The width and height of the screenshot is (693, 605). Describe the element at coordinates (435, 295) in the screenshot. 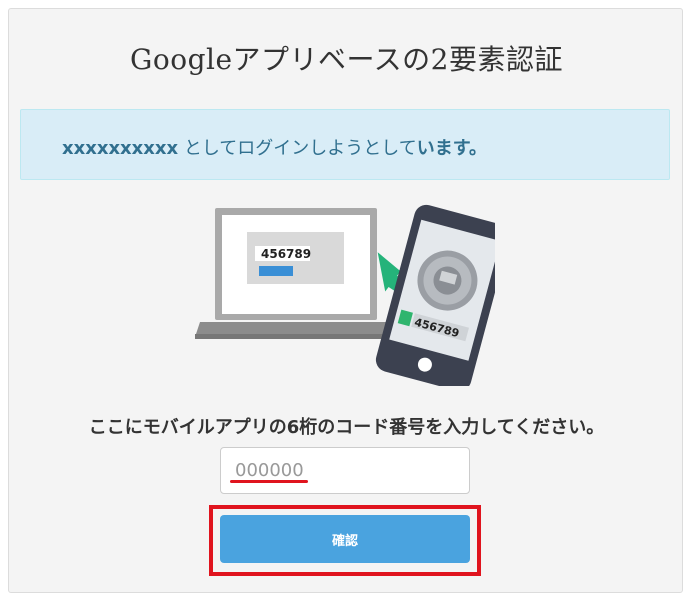

I see `phone-icon: 456789` at that location.